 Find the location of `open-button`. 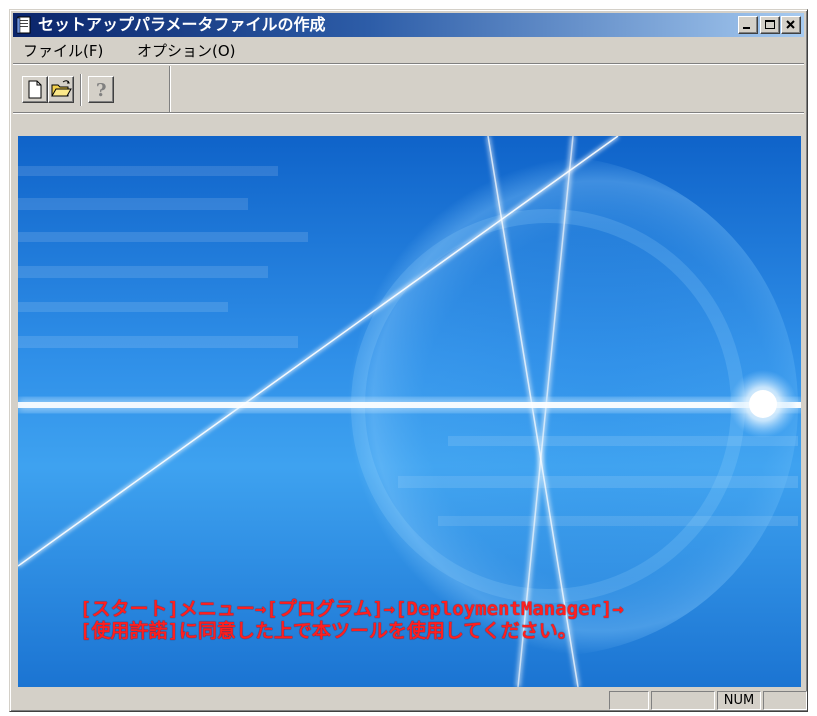

open-button is located at coordinates (61, 89).